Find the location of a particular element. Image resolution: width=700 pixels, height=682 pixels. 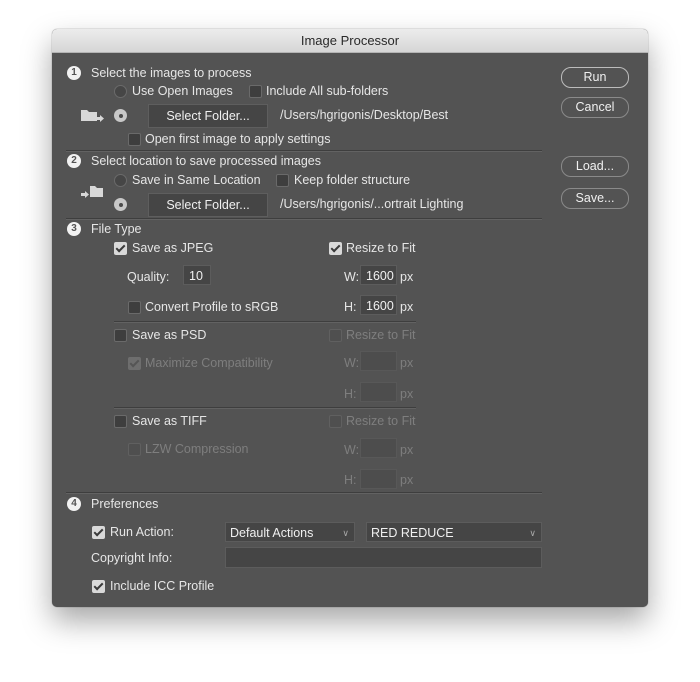

psd-width-unit: px is located at coordinates (407, 363).